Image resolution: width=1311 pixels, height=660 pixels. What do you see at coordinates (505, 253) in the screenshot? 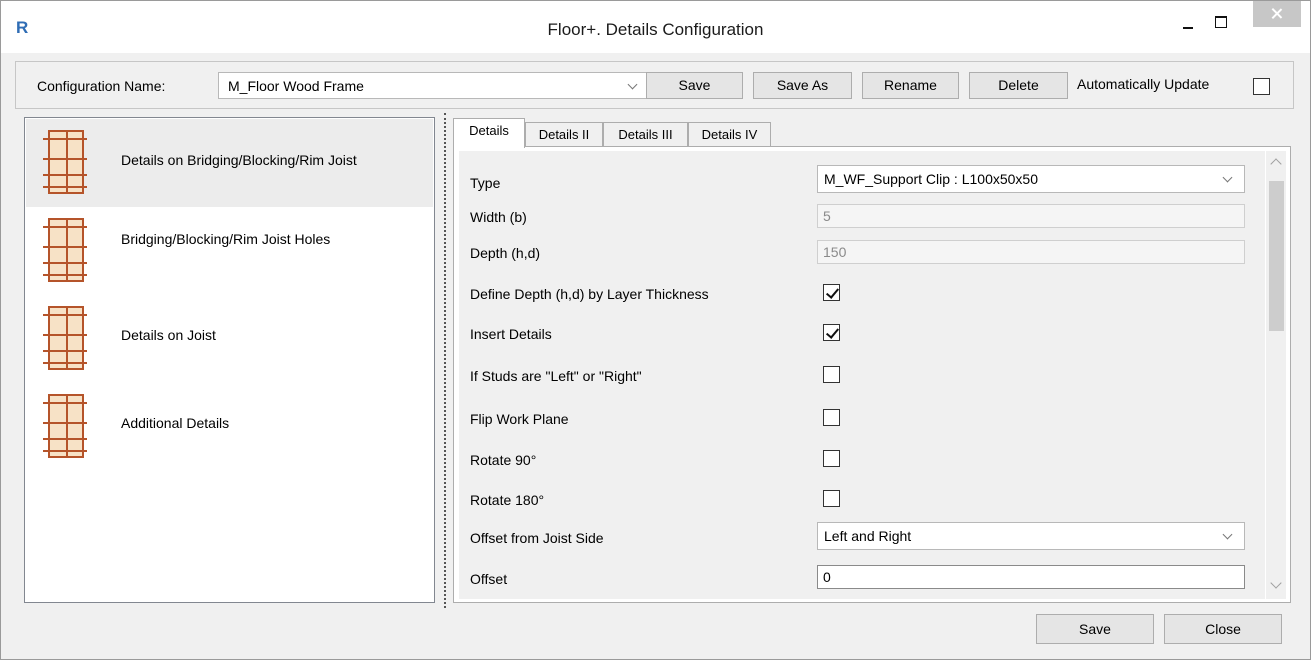
I see `depth-label: Depth (h,d)` at bounding box center [505, 253].